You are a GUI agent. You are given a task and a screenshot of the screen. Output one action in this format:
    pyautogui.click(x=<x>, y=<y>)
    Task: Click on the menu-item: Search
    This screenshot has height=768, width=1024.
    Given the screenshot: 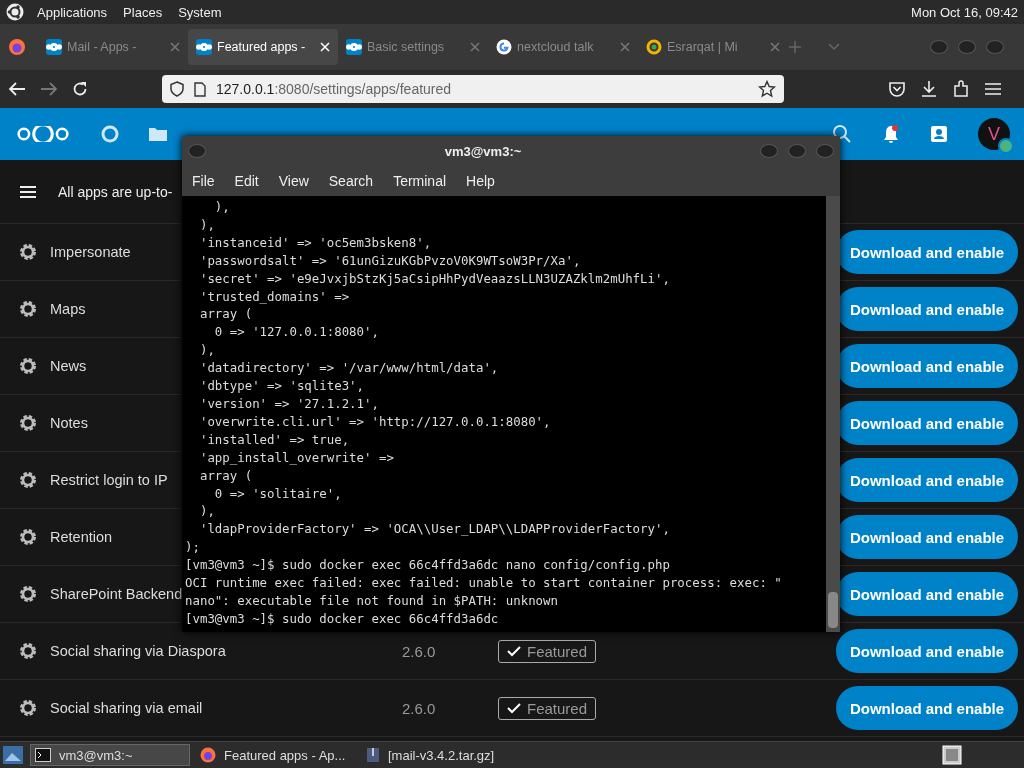 What is the action you would take?
    pyautogui.click(x=351, y=181)
    